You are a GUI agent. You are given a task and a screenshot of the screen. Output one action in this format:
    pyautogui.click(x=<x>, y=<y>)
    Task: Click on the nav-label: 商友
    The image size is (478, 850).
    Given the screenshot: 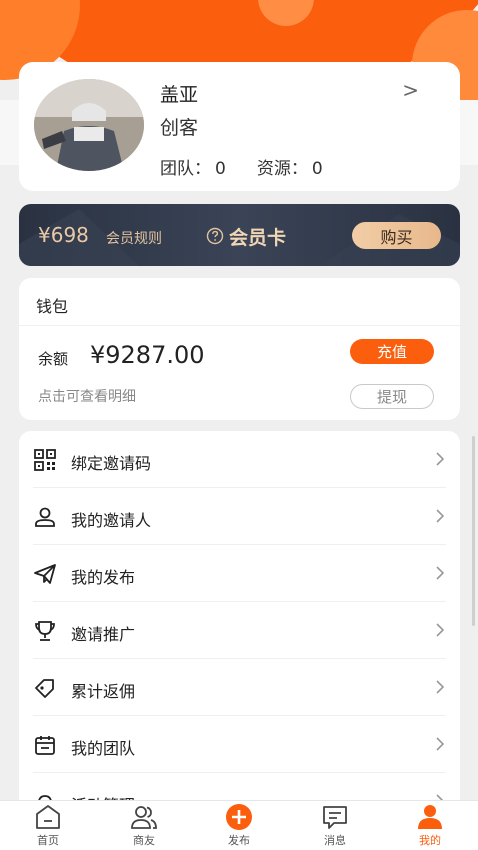 What is the action you would take?
    pyautogui.click(x=144, y=840)
    